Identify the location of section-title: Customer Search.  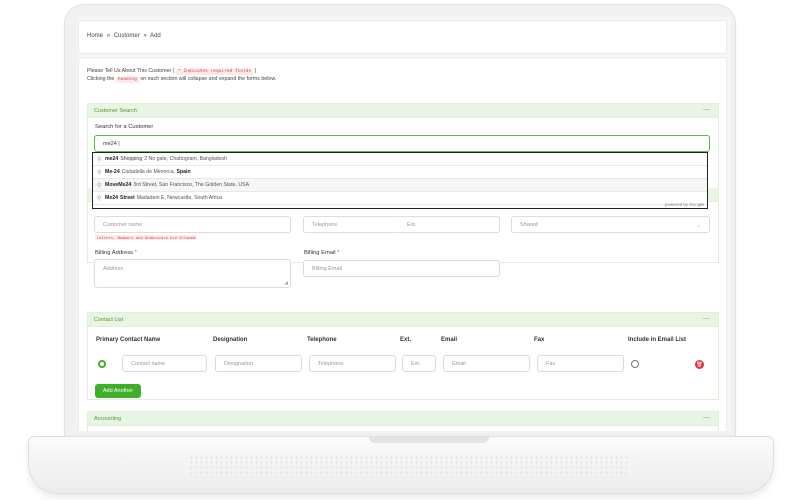
(115, 111).